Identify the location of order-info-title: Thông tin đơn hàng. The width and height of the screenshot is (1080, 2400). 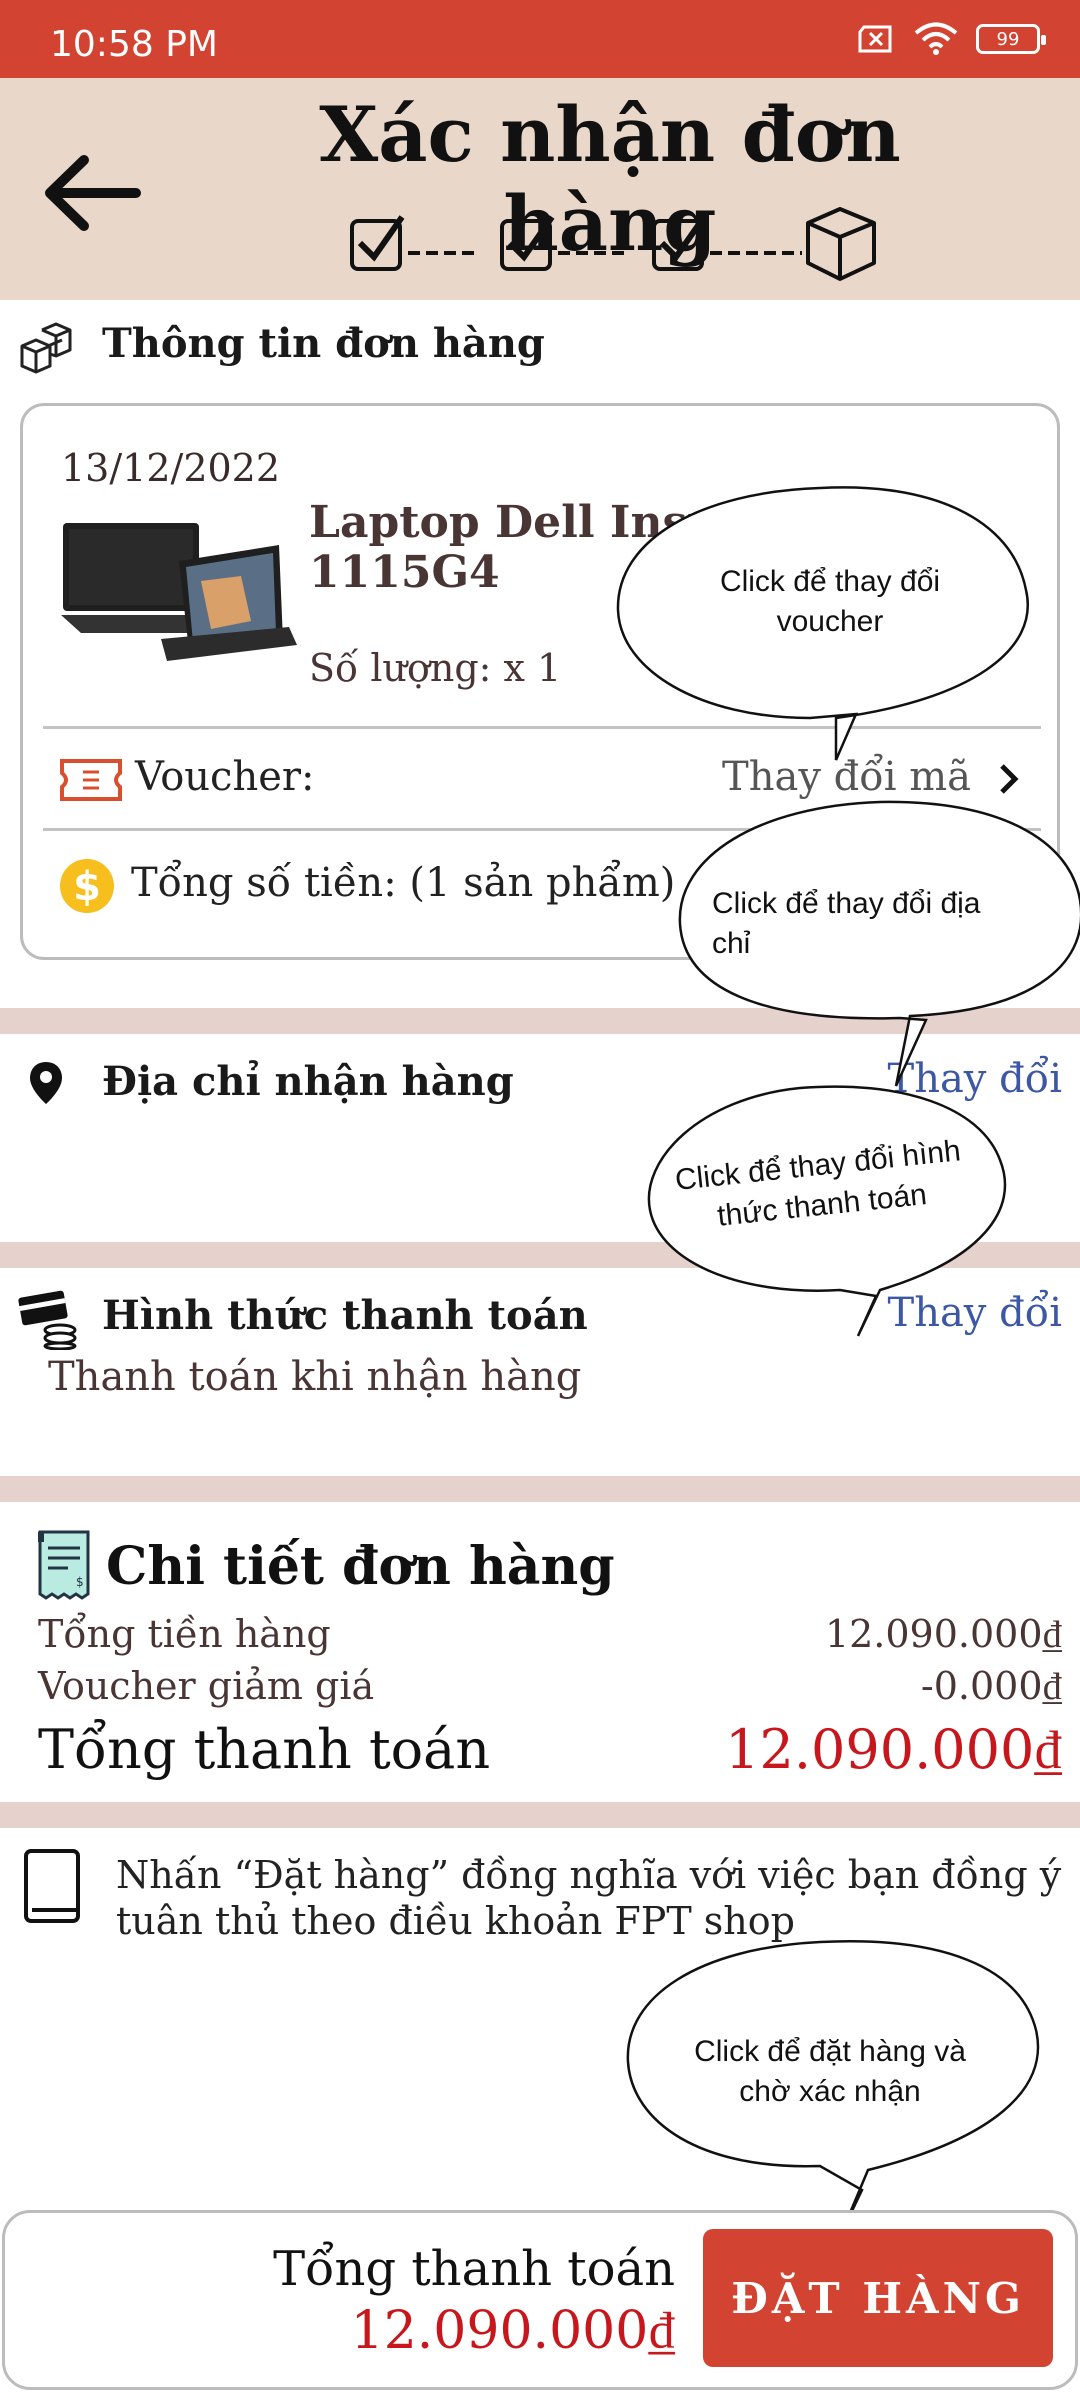
(323, 343).